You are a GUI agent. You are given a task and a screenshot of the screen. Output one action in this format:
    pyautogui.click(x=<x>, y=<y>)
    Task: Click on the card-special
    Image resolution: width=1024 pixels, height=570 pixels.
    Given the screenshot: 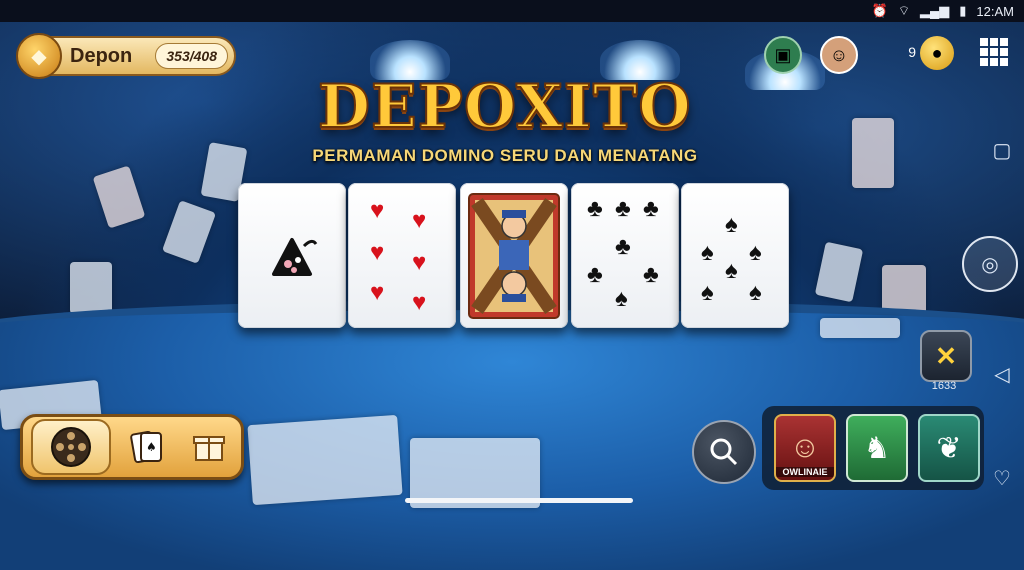 What is the action you would take?
    pyautogui.click(x=292, y=255)
    